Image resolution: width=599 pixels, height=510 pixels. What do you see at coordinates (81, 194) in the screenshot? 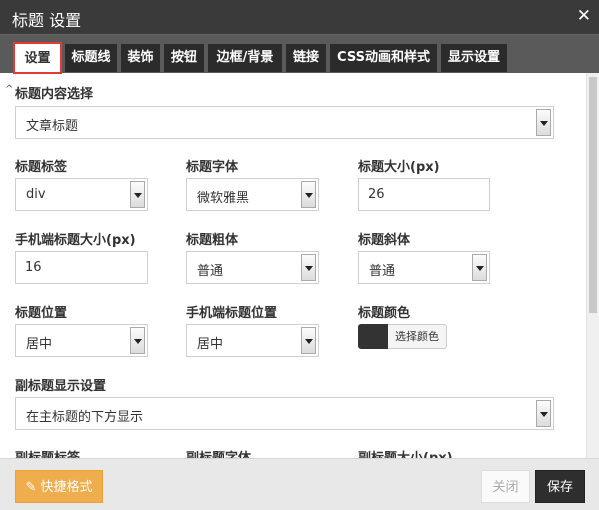
I see `title-tag-select: div` at bounding box center [81, 194].